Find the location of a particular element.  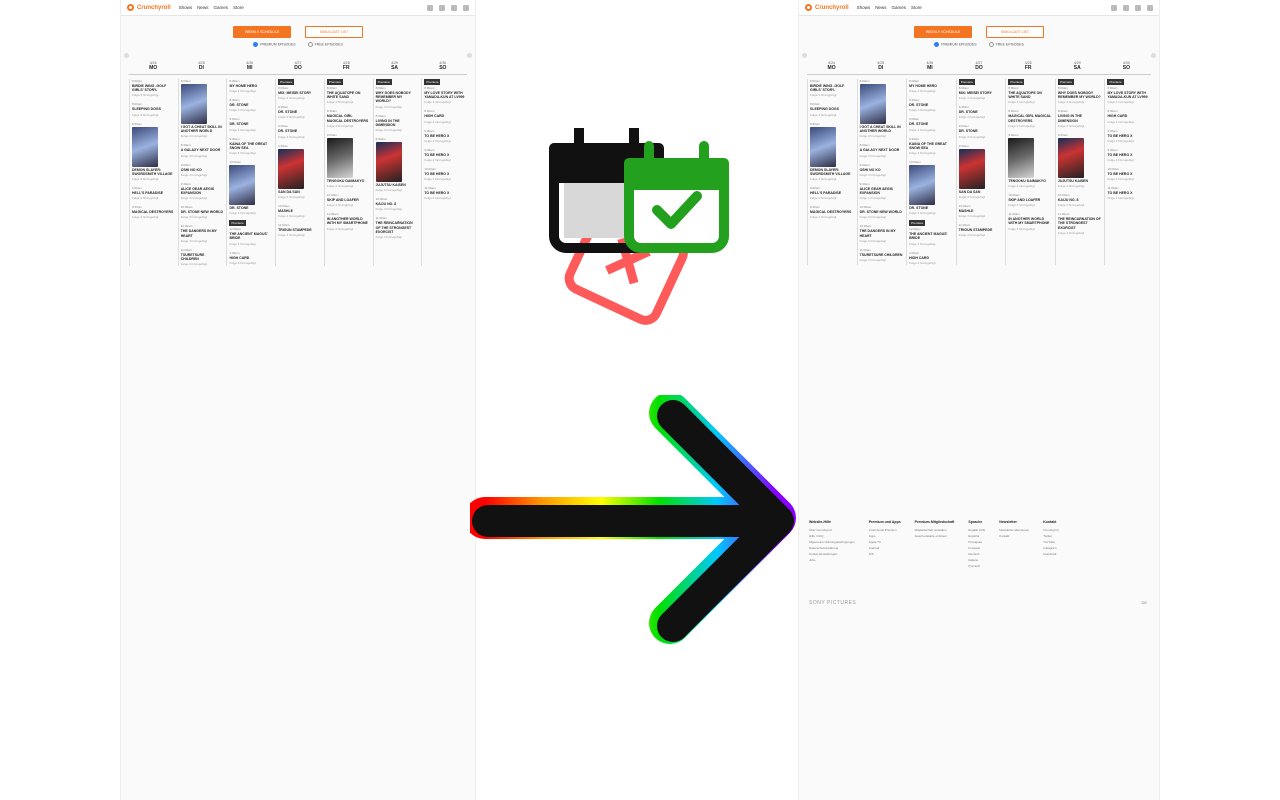

show-title: SKIP AND LOAFER is located at coordinates (348, 200).